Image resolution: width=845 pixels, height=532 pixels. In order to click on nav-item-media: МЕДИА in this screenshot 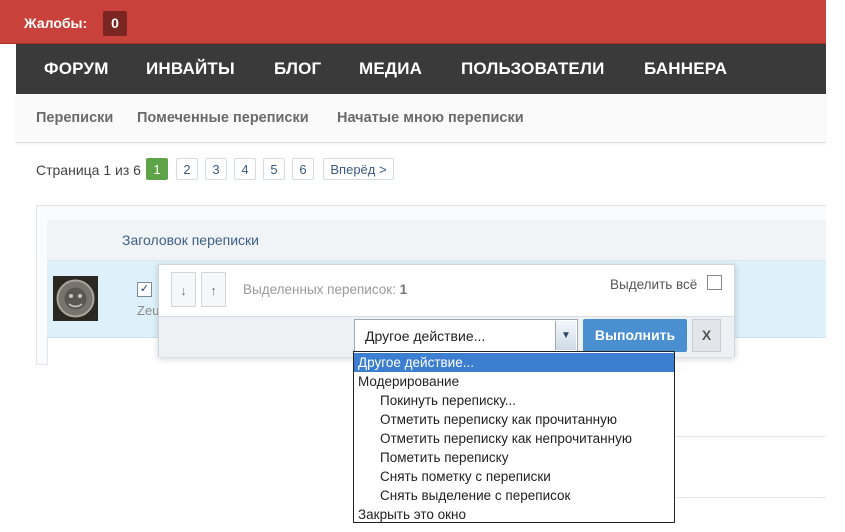, I will do `click(390, 69)`.